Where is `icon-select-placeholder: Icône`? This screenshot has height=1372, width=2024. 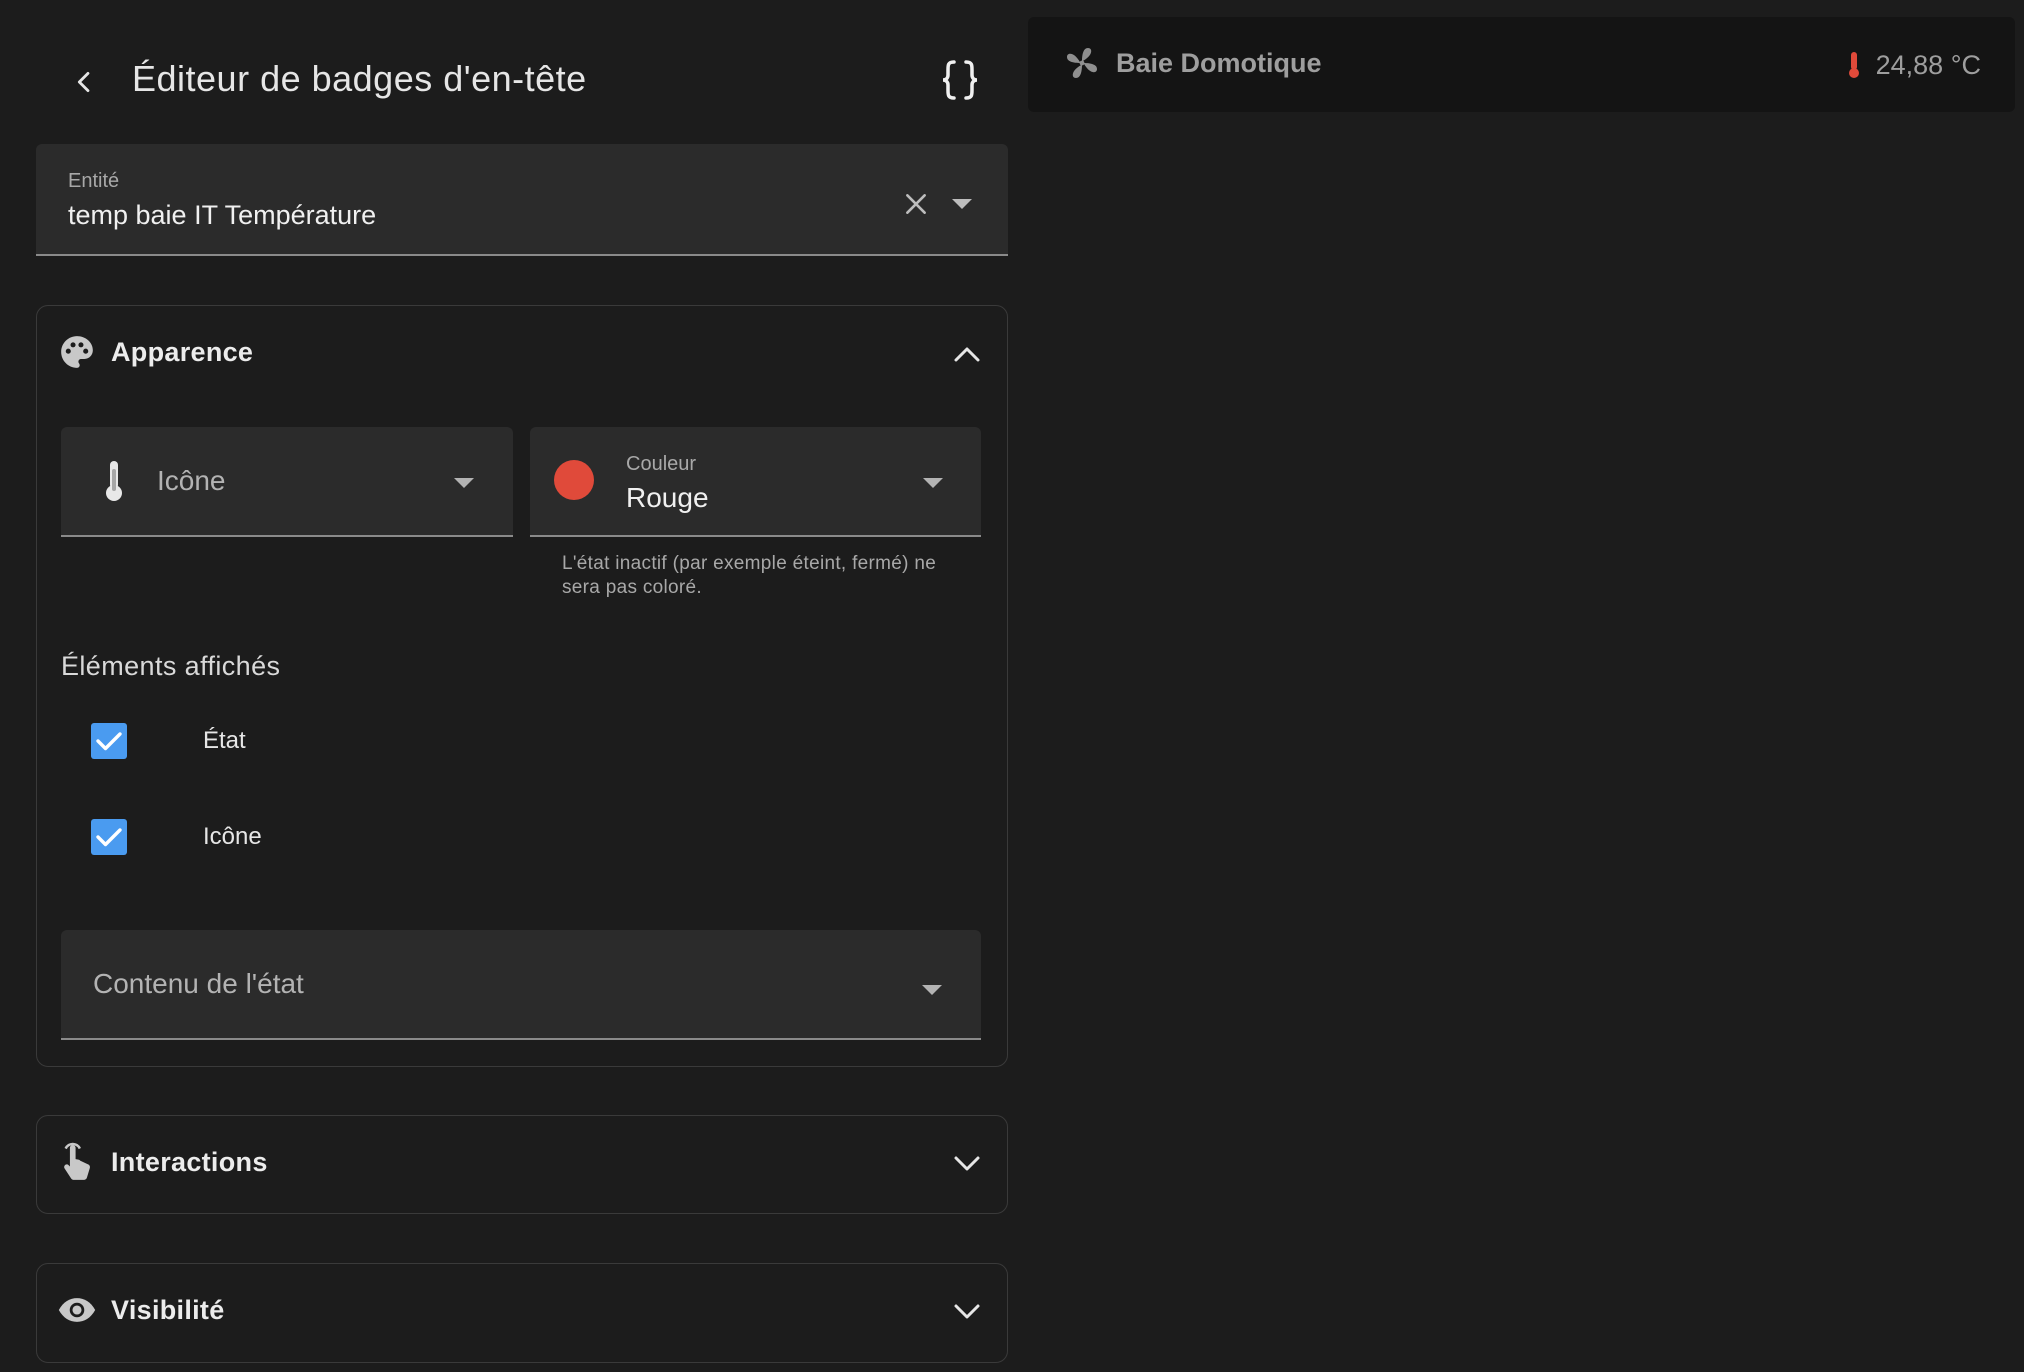
icon-select-placeholder: Icône is located at coordinates (191, 480).